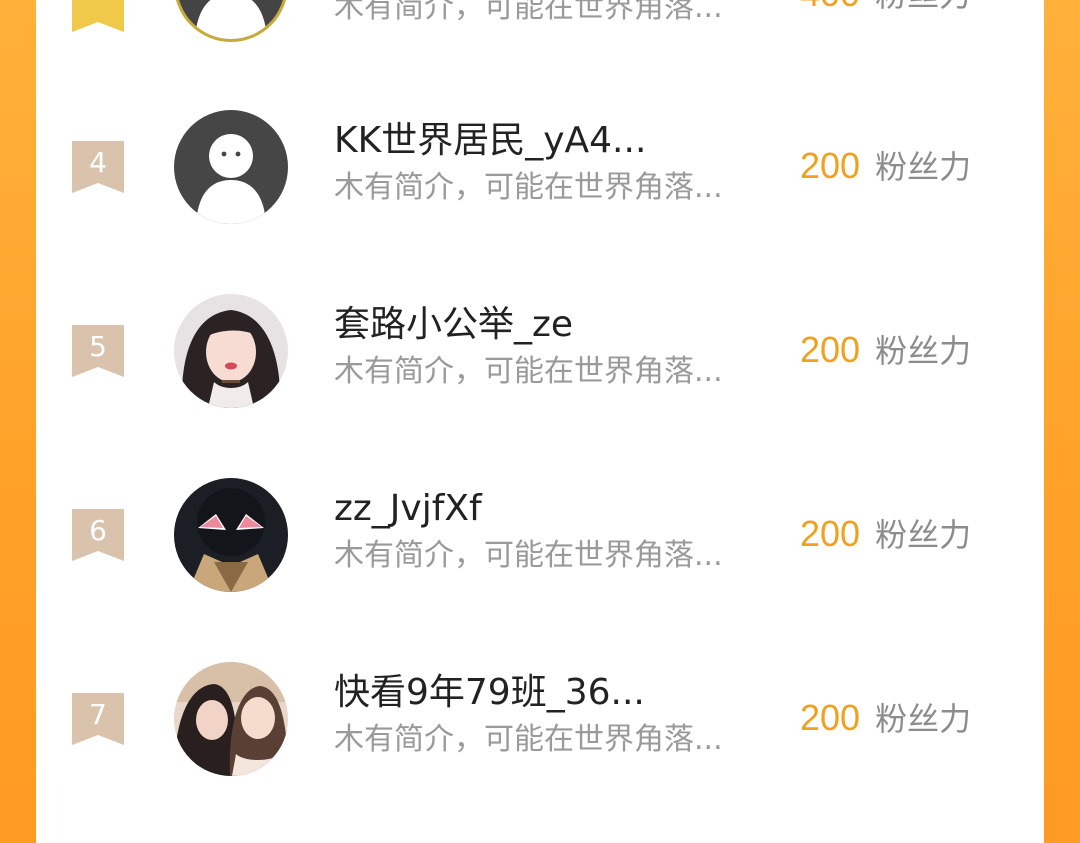  What do you see at coordinates (98, 162) in the screenshot?
I see `rank-number: 4` at bounding box center [98, 162].